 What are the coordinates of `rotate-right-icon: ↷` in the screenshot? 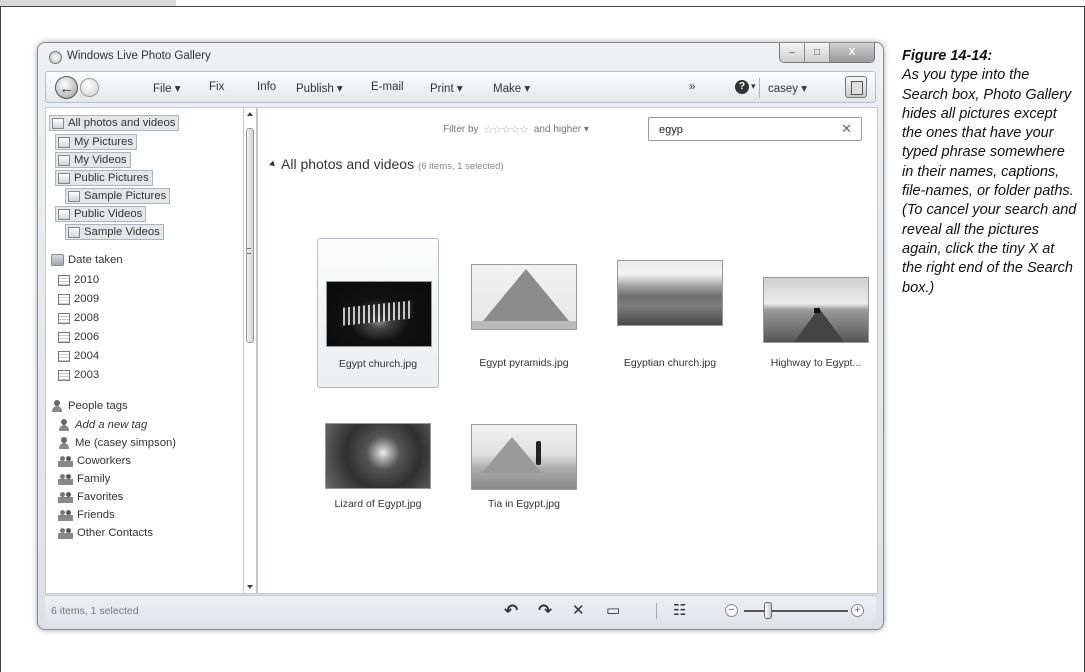 It's located at (545, 611).